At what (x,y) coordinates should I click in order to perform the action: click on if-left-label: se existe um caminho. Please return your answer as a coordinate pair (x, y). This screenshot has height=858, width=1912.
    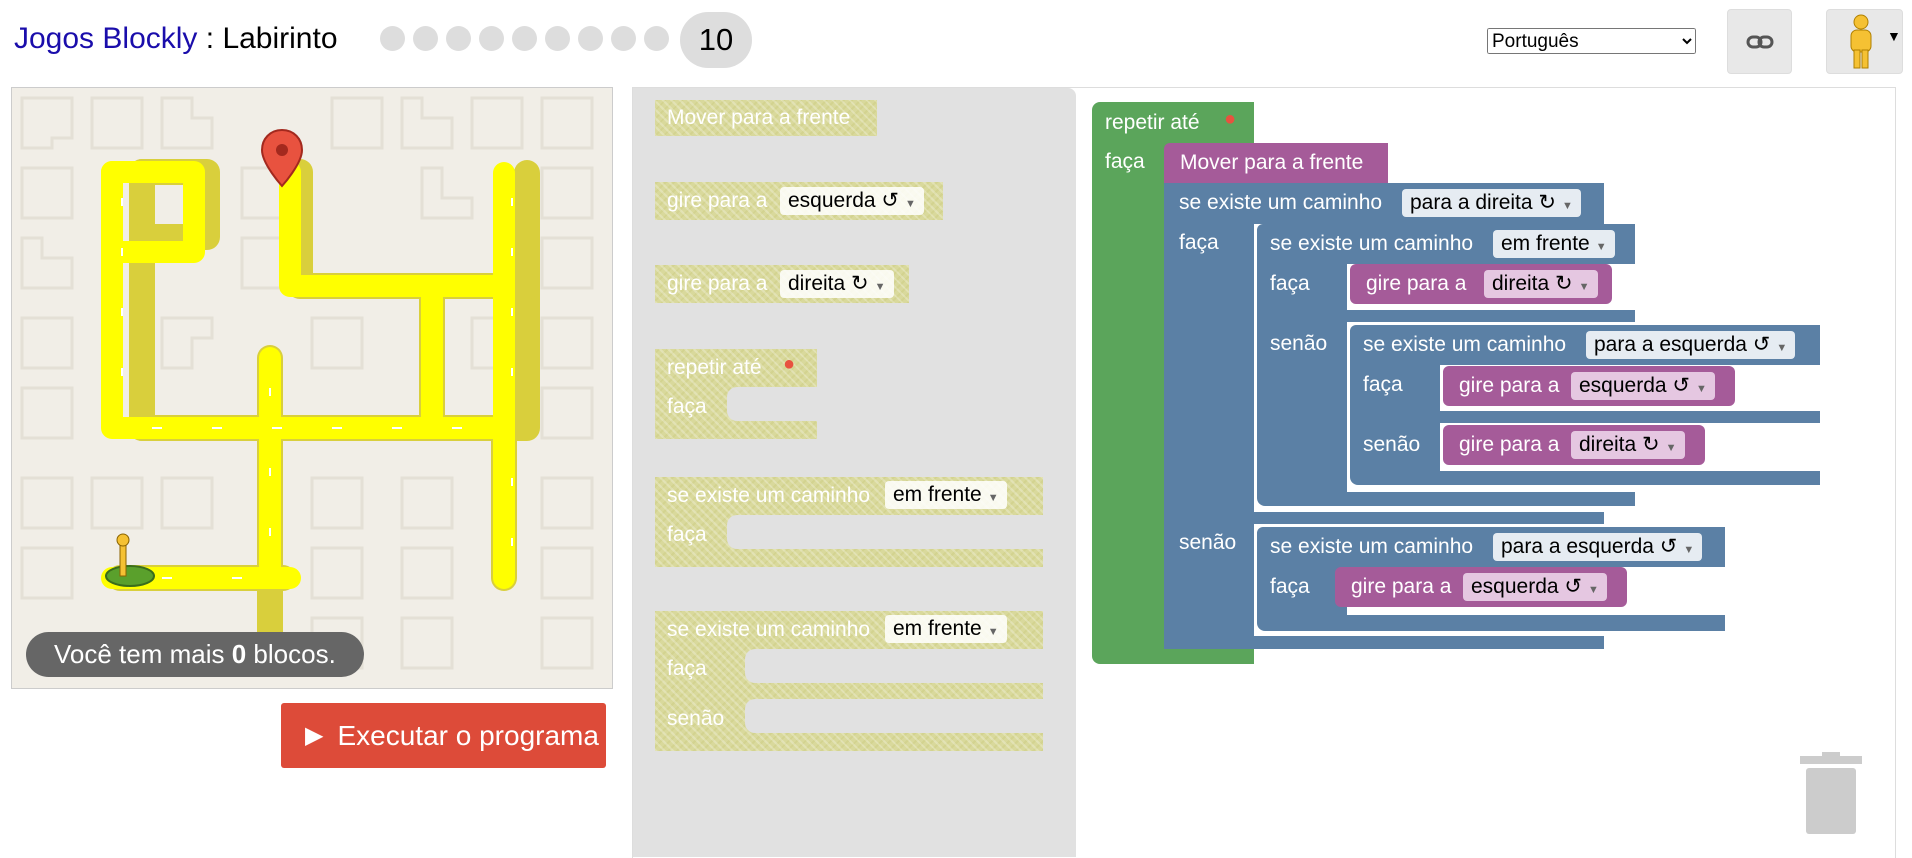
    Looking at the image, I should click on (1465, 344).